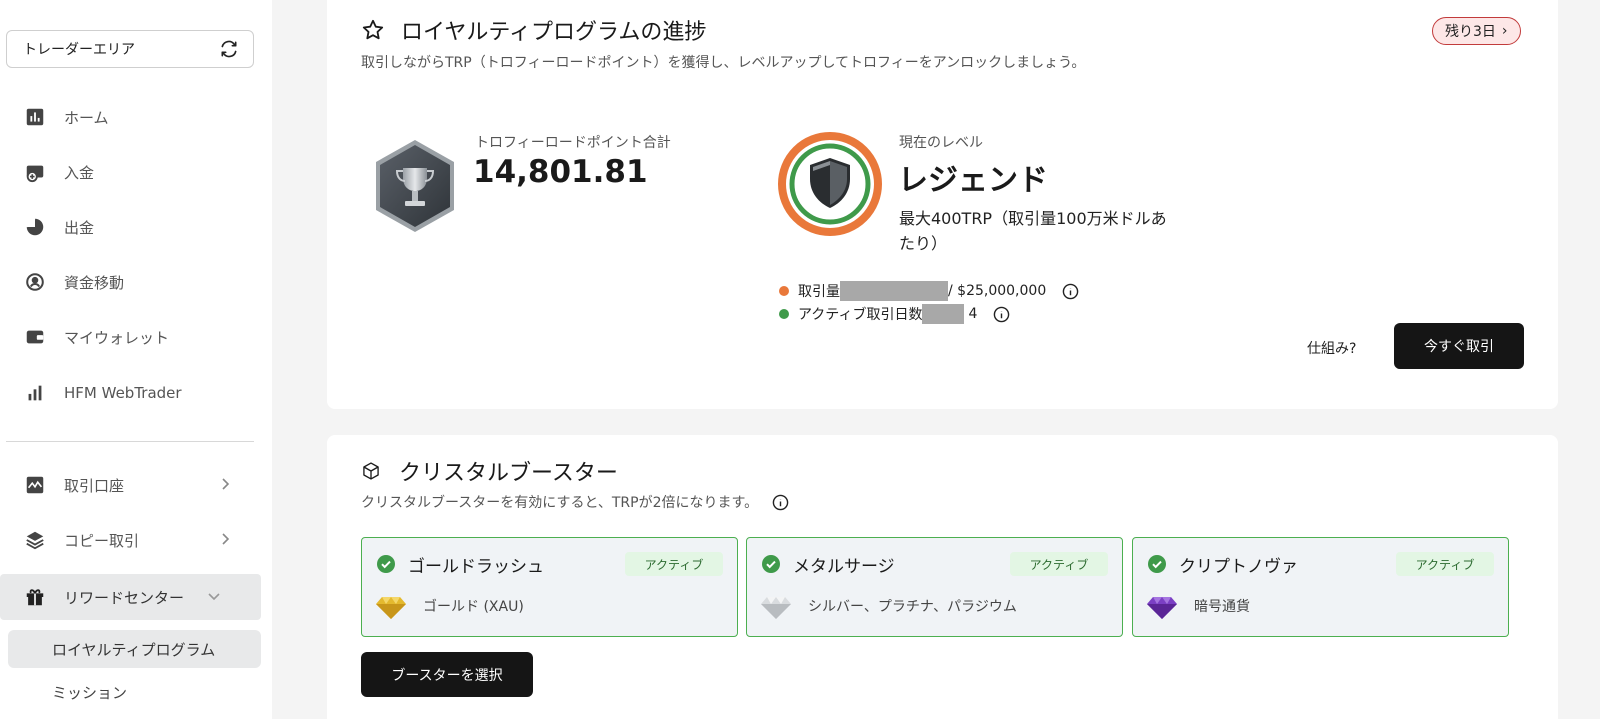 This screenshot has height=719, width=1600. What do you see at coordinates (79, 50) in the screenshot?
I see `trader-area-label: トレーダーエリア` at bounding box center [79, 50].